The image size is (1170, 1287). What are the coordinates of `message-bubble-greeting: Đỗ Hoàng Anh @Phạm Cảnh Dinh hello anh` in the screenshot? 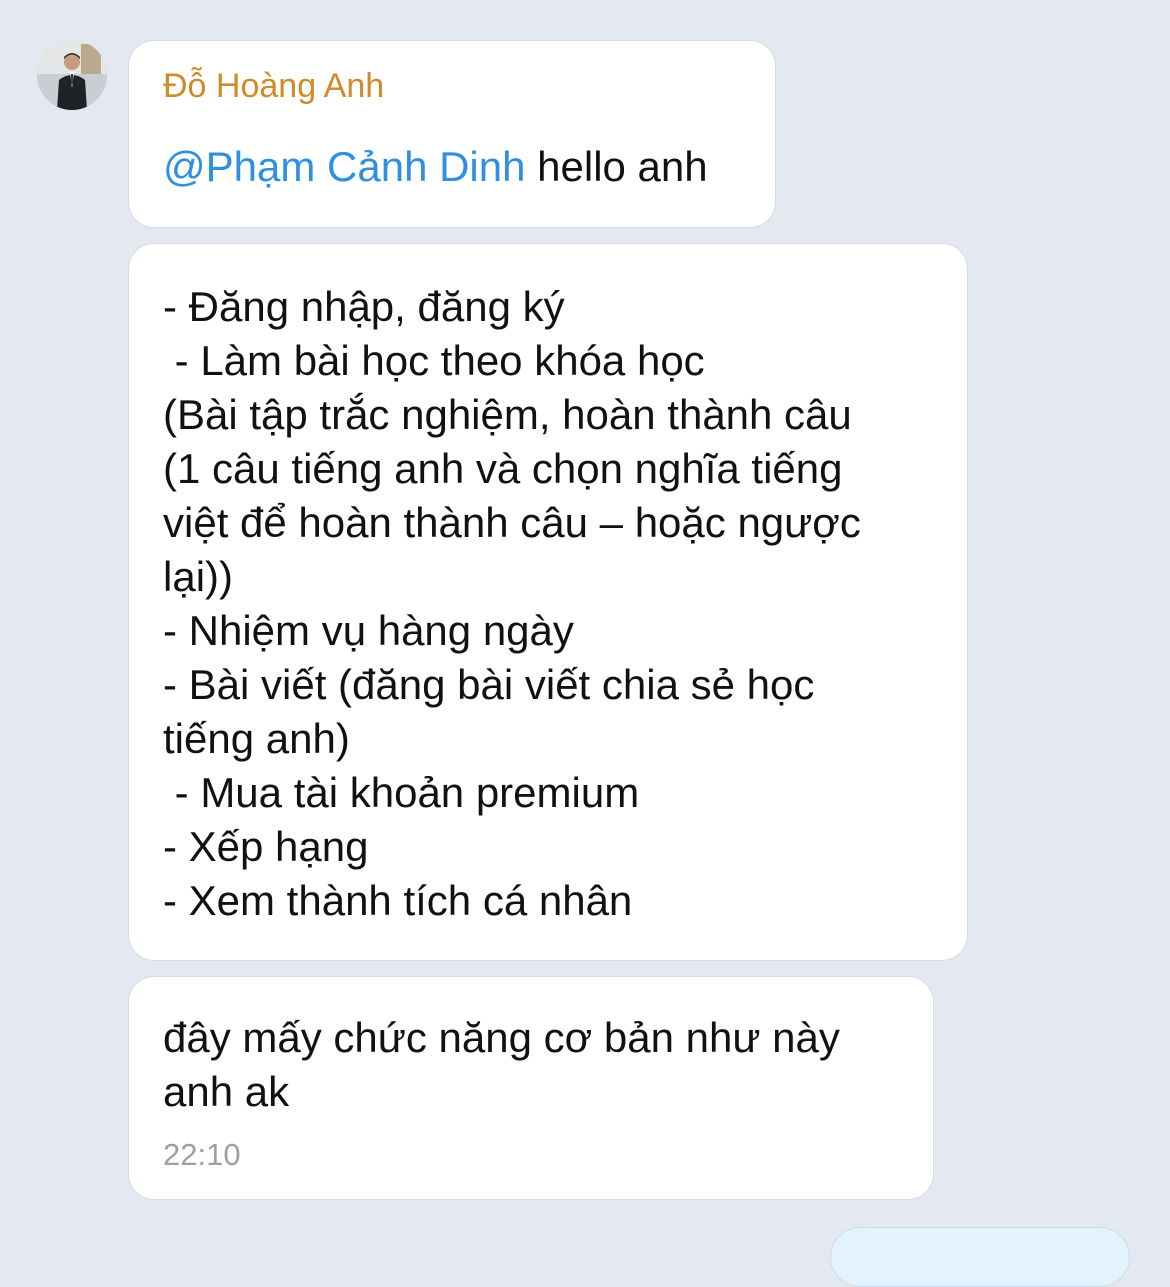 It's located at (452, 134).